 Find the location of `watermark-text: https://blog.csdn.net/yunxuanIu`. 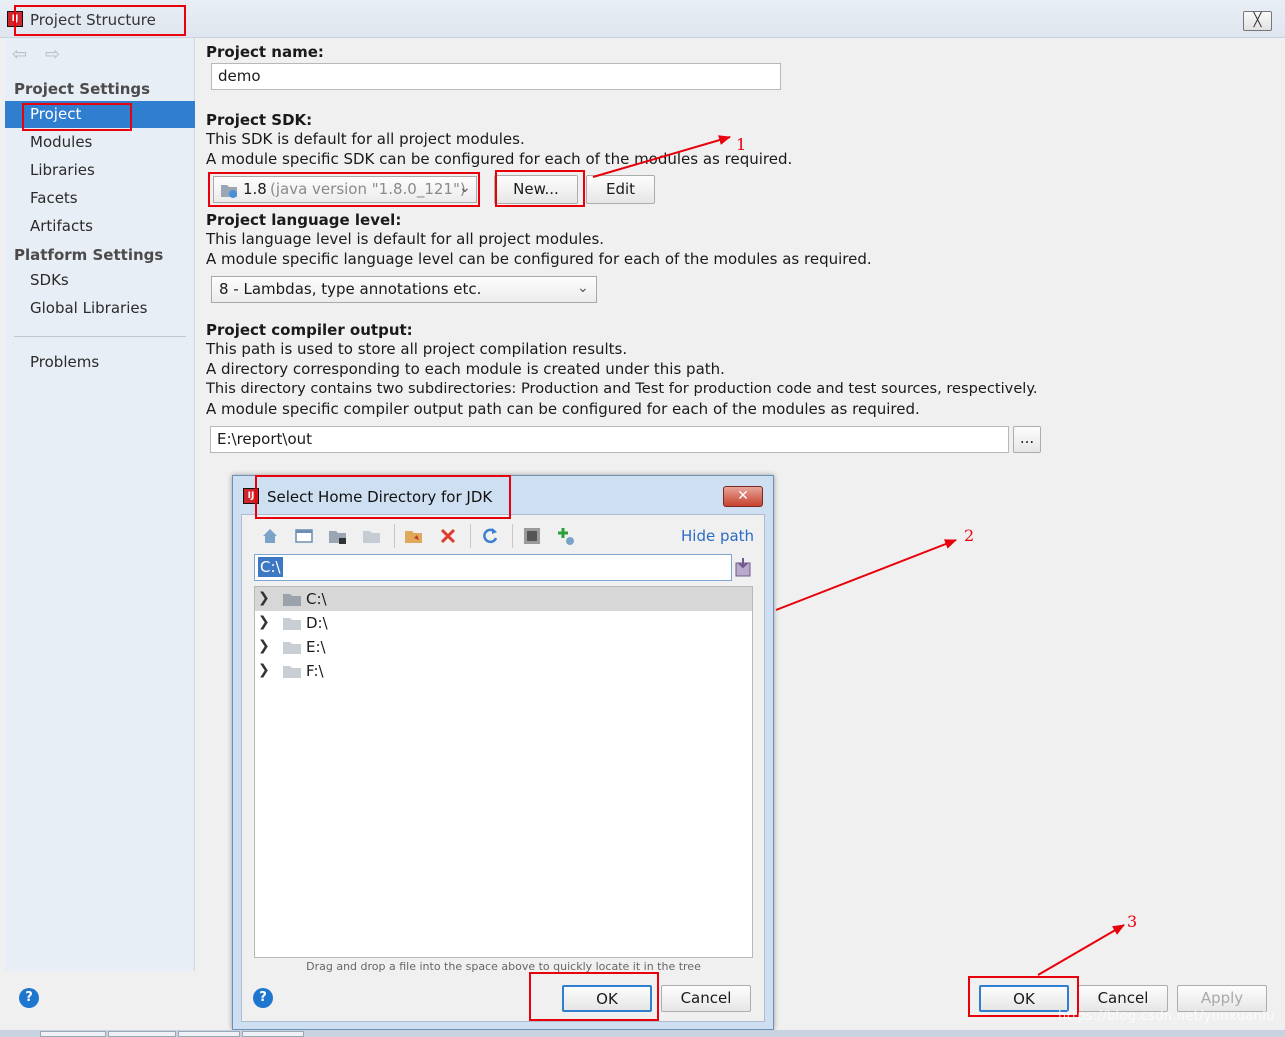

watermark-text: https://blog.csdn.net/yunxuanIu is located at coordinates (1166, 1016).